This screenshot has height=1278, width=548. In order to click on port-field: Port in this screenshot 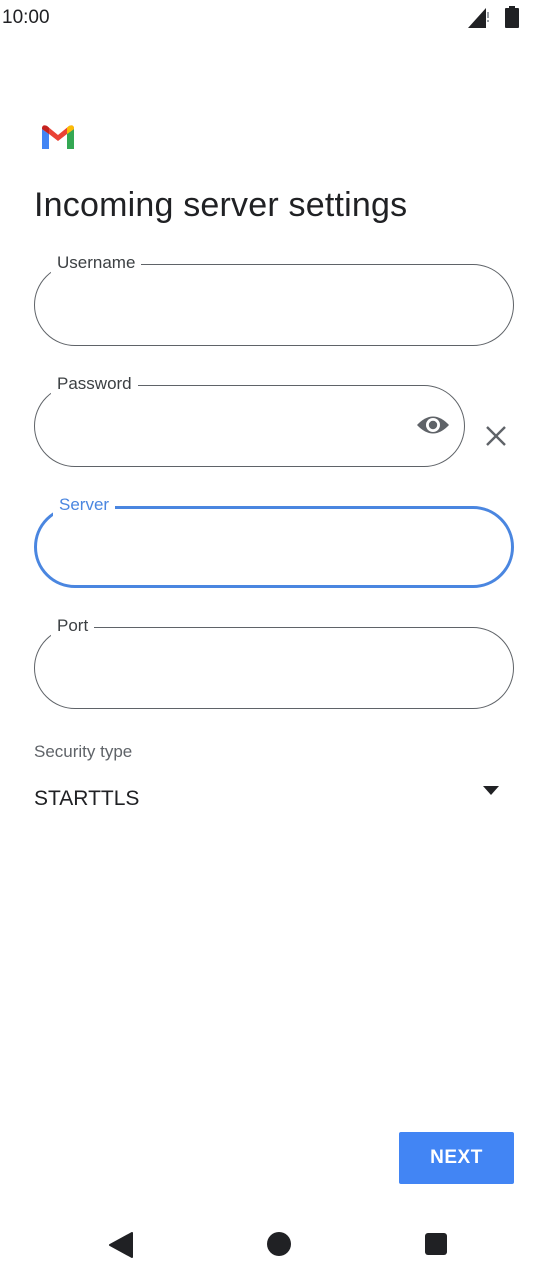, I will do `click(274, 662)`.